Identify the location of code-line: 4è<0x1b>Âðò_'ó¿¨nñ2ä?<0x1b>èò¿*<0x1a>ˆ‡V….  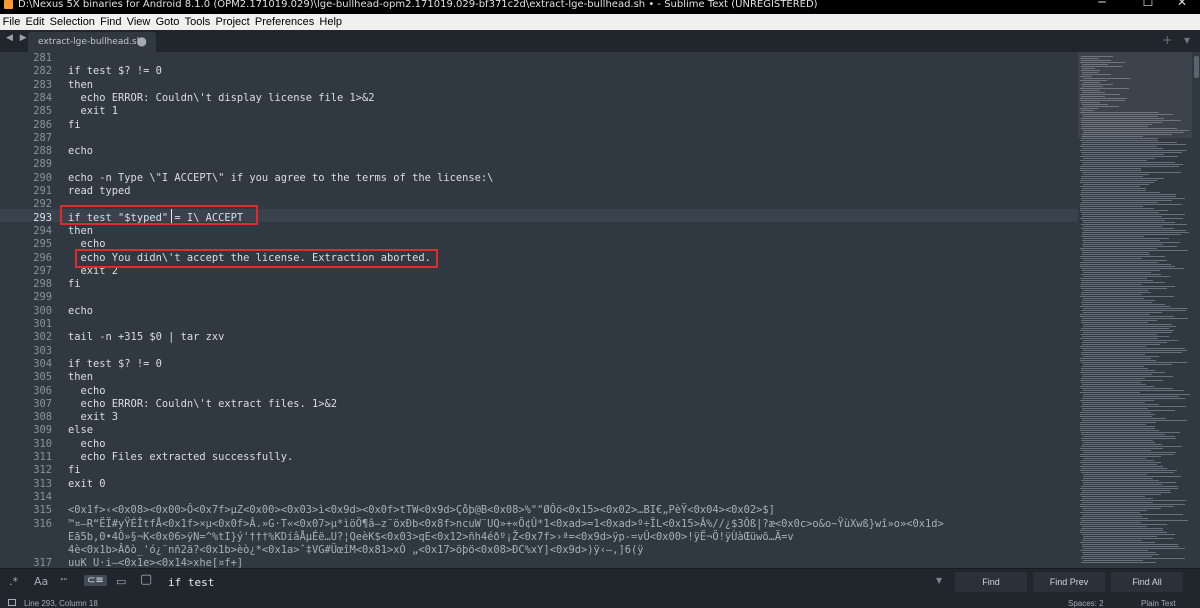
(356, 550).